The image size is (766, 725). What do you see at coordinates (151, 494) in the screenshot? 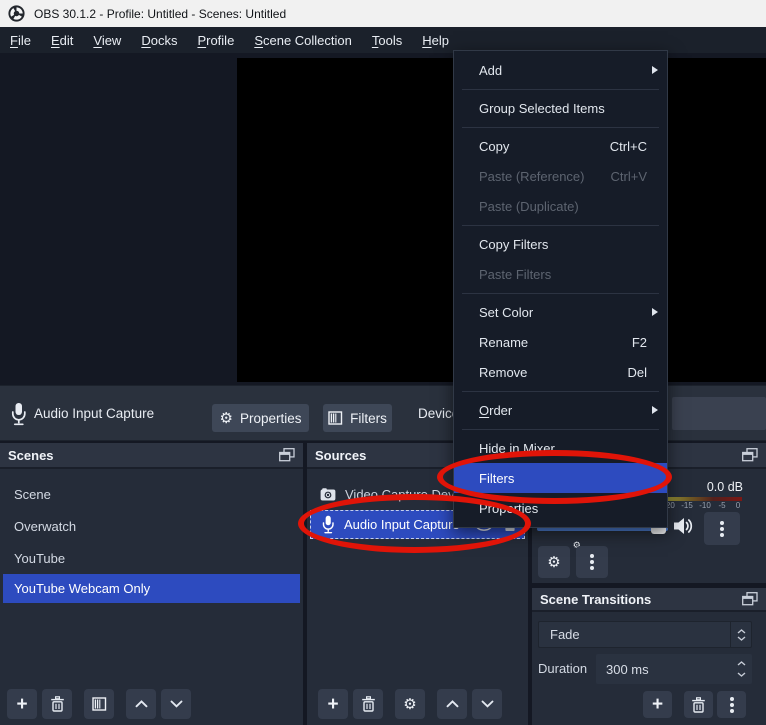
I see `scene-item: Scene` at bounding box center [151, 494].